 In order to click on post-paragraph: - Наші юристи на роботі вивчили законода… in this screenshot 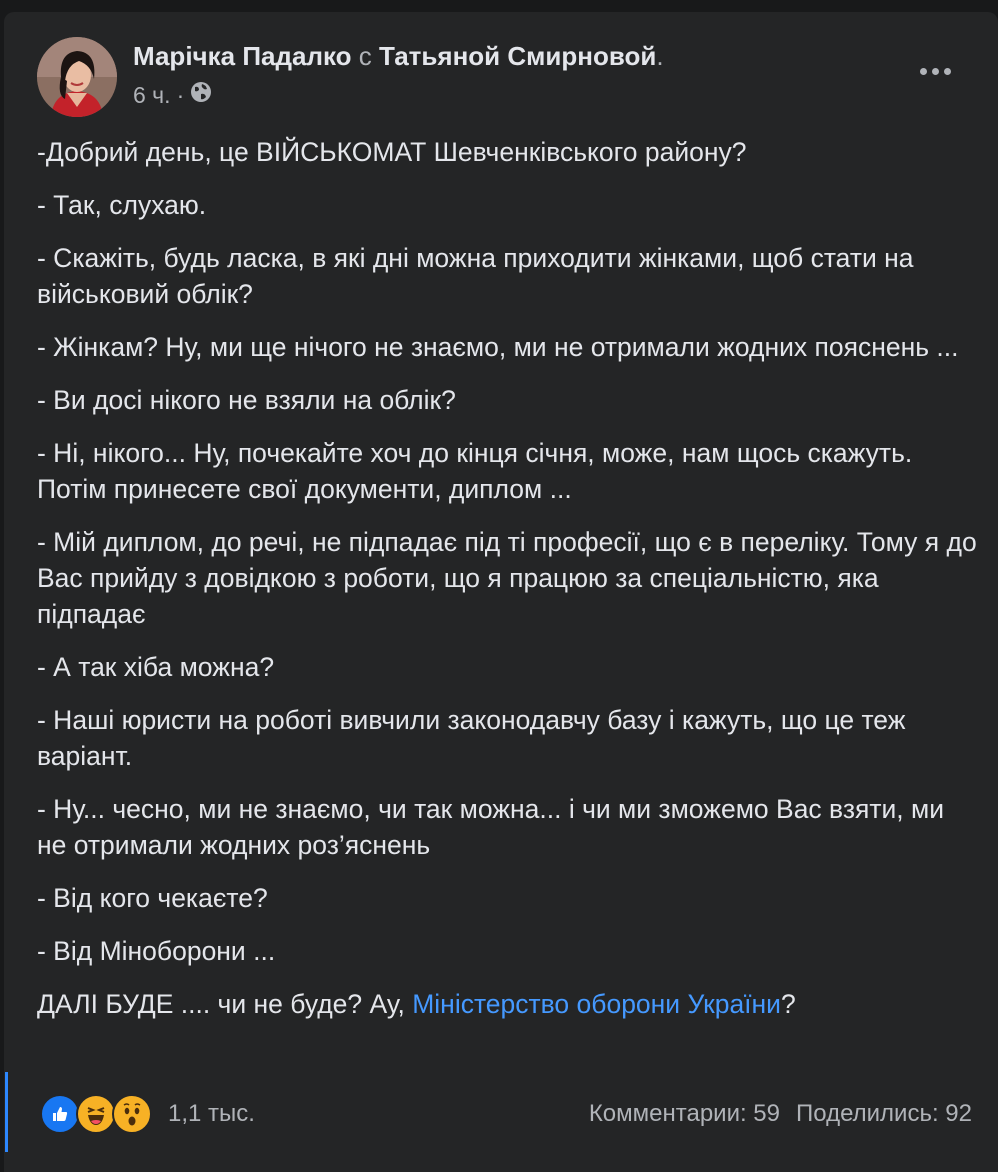, I will do `click(471, 738)`.